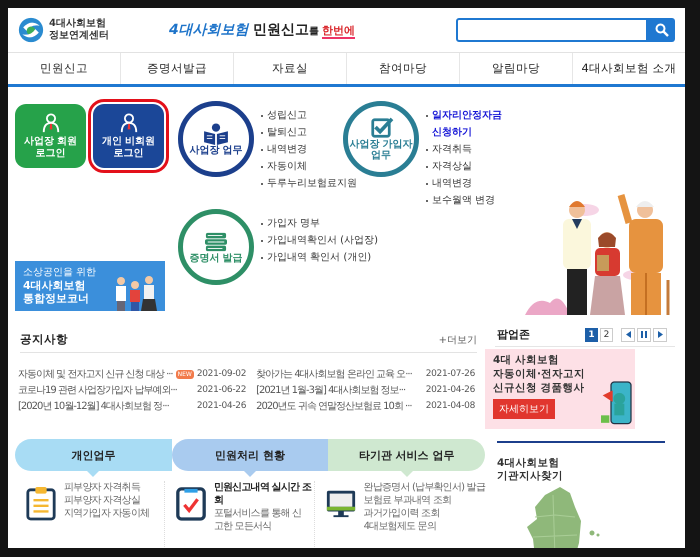 This screenshot has height=557, width=700. I want to click on notice-date: 2021-09-02, so click(221, 374).